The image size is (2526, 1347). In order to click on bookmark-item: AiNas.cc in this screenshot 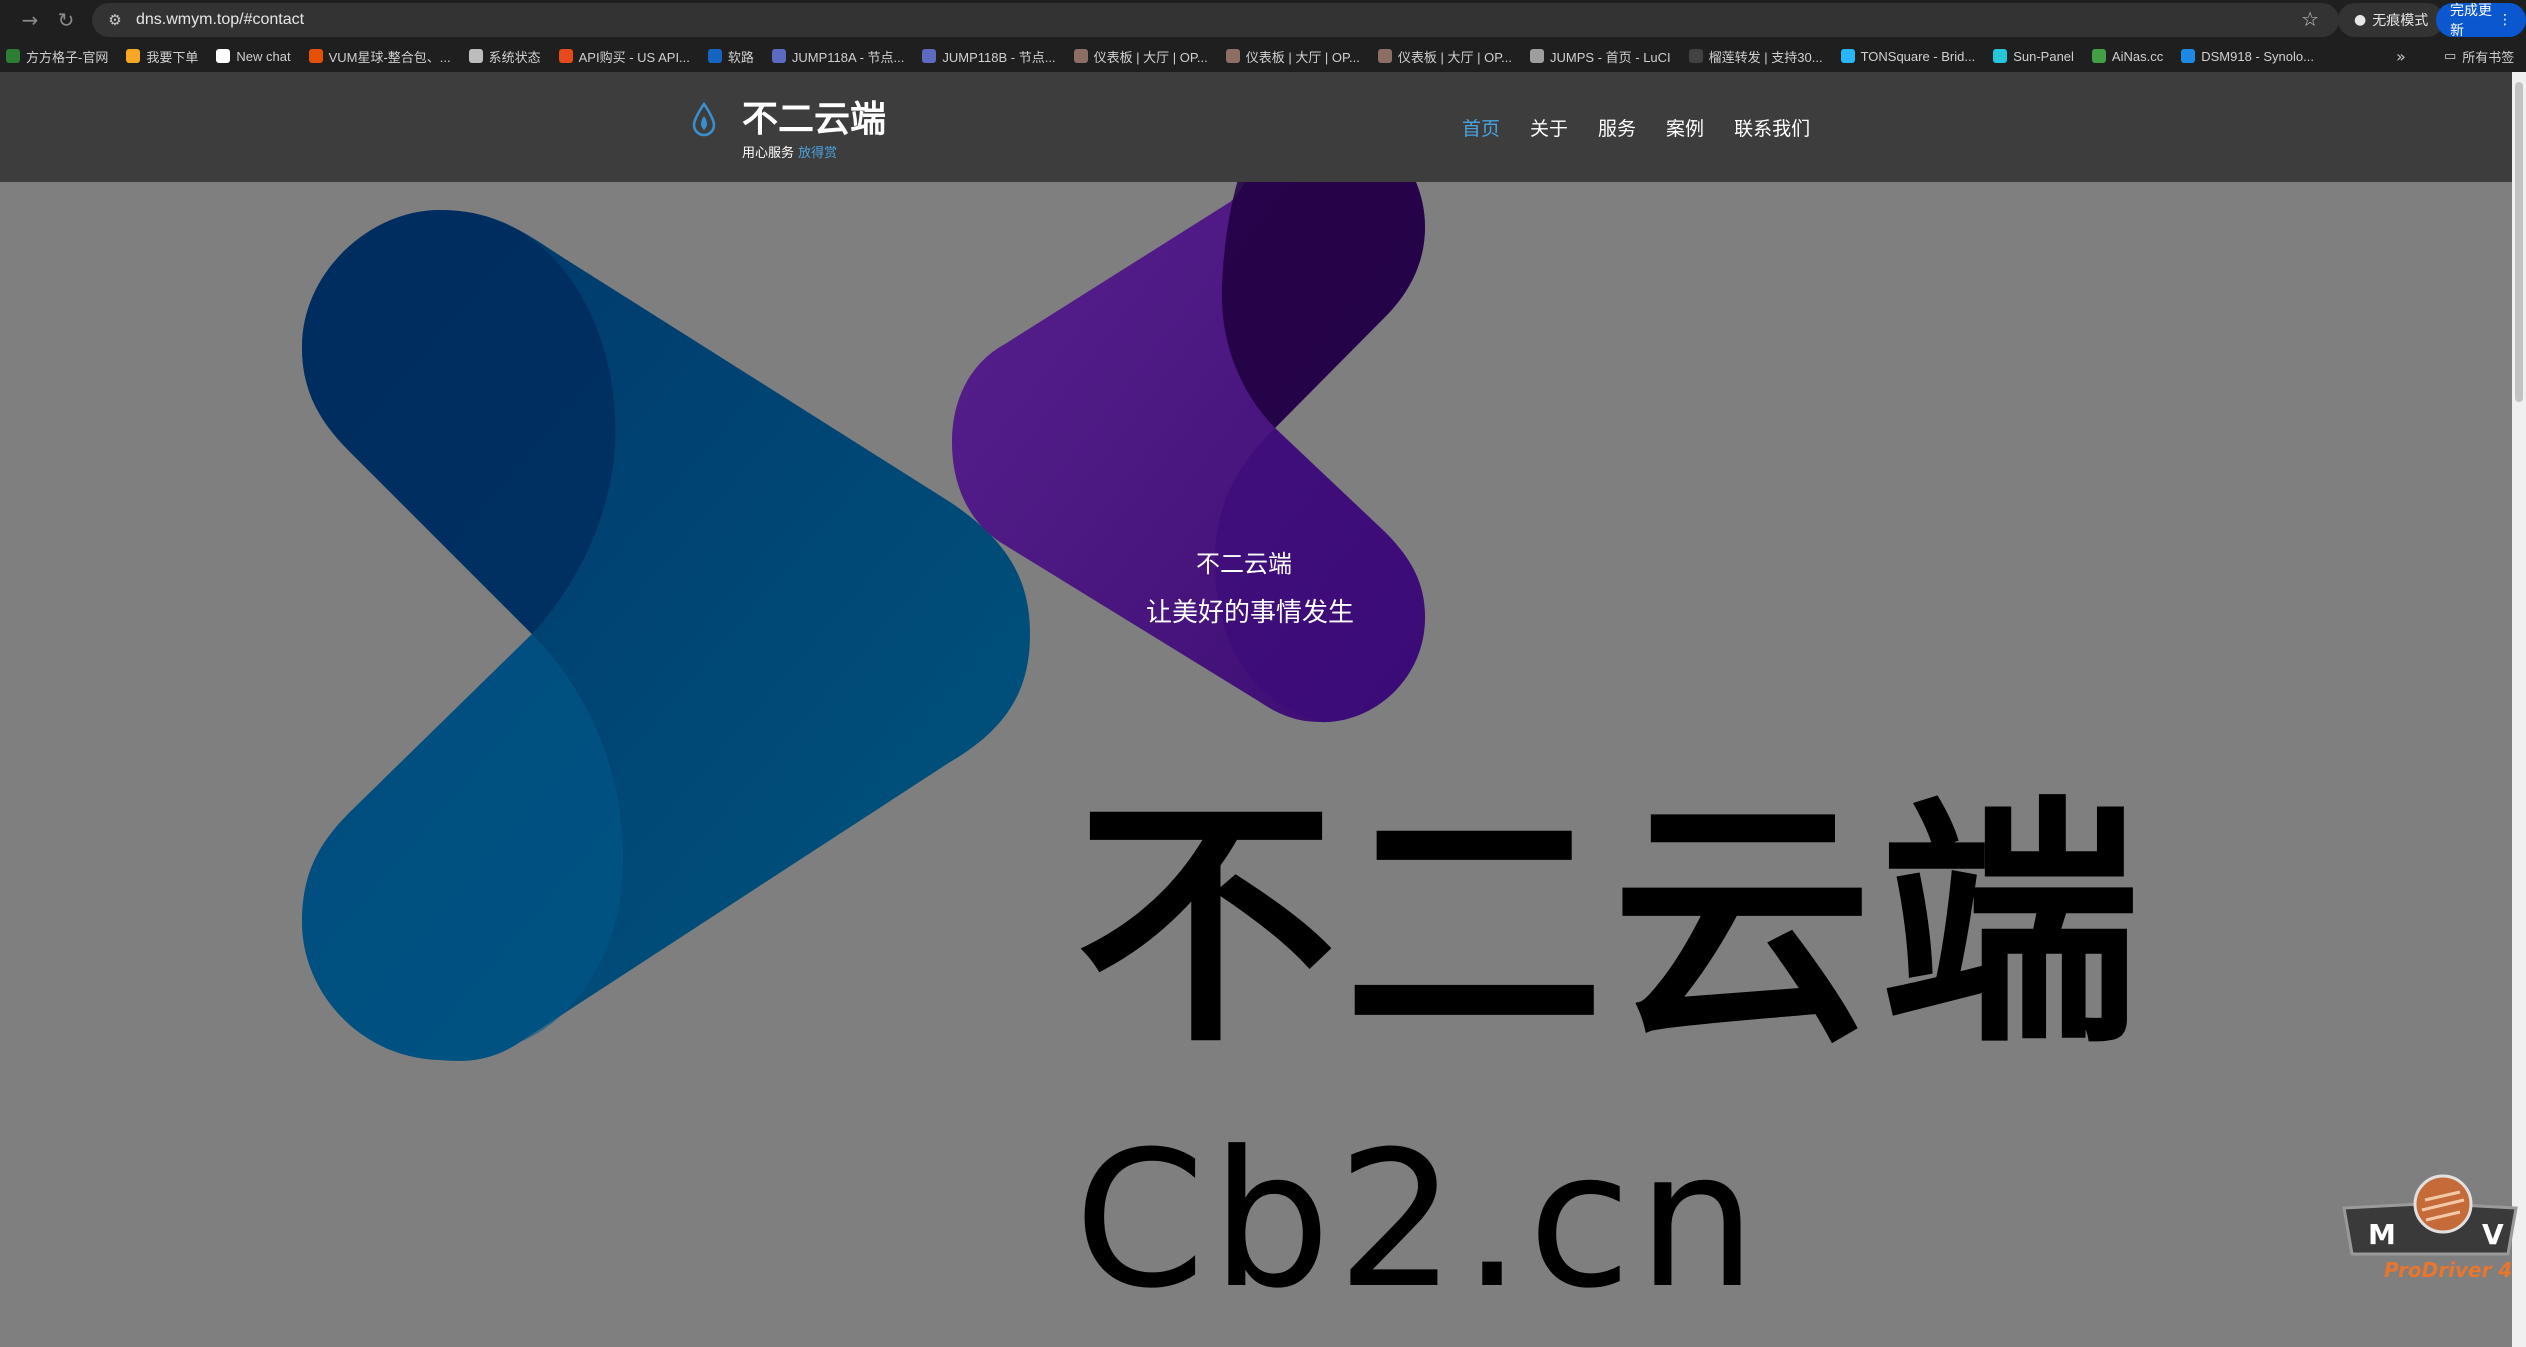, I will do `click(2127, 56)`.